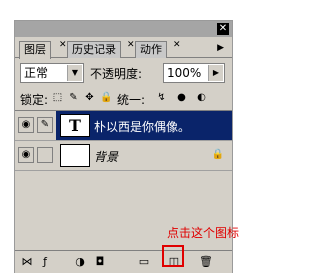  What do you see at coordinates (80, 262) in the screenshot?
I see `fill-adjust-icon: ◑` at bounding box center [80, 262].